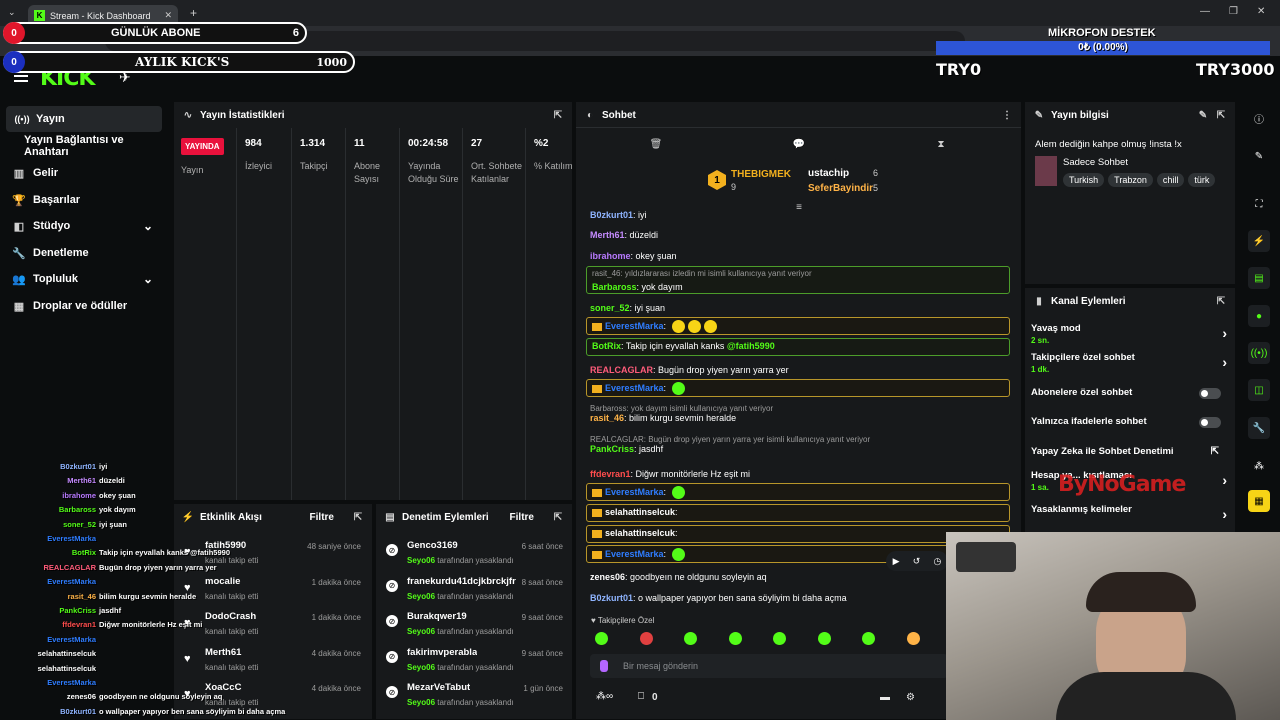 The image size is (1280, 720). Describe the element at coordinates (656, 144) in the screenshot. I see `trash-icon: 🗑` at that location.